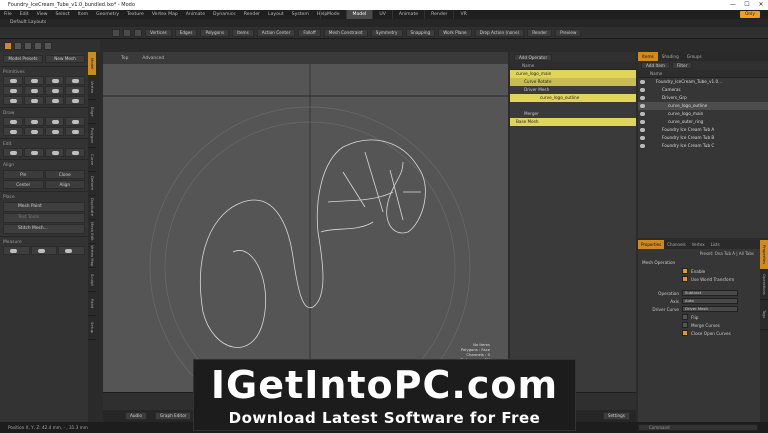  I want to click on menu-edit: Edit, so click(24, 14).